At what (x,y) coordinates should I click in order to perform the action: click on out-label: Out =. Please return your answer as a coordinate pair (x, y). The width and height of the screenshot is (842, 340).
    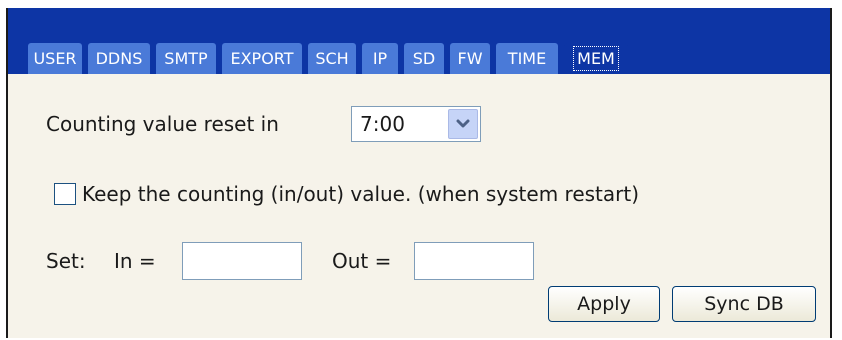
    Looking at the image, I should click on (362, 261).